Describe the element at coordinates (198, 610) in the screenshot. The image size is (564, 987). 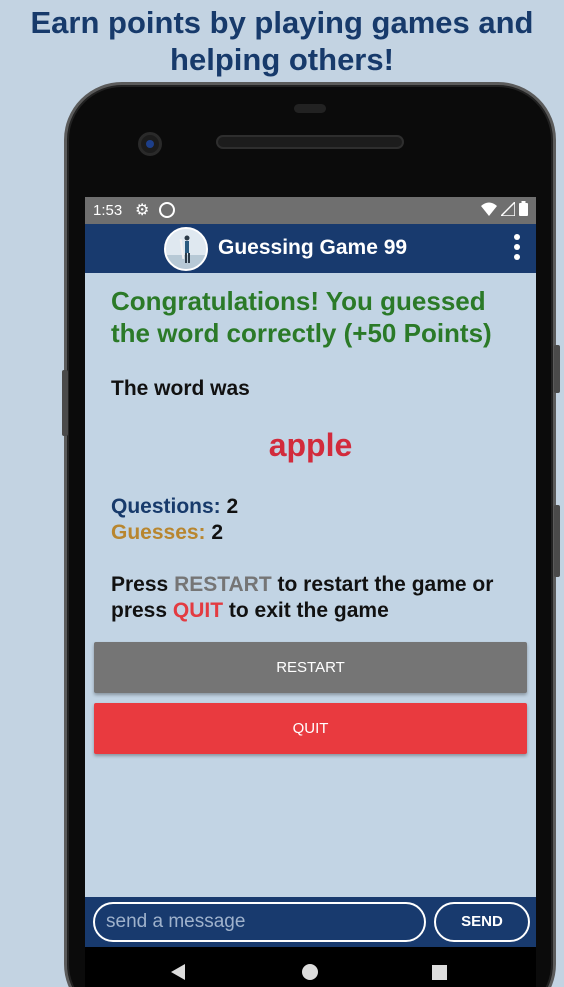
I see `instructions-quit-word: QUIT` at that location.